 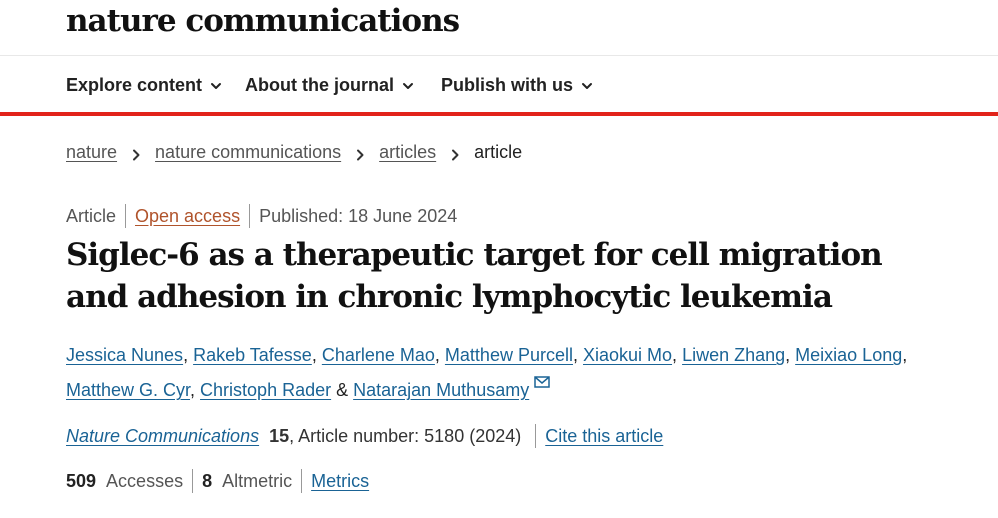 I want to click on breadcrumb-current: article, so click(x=498, y=152).